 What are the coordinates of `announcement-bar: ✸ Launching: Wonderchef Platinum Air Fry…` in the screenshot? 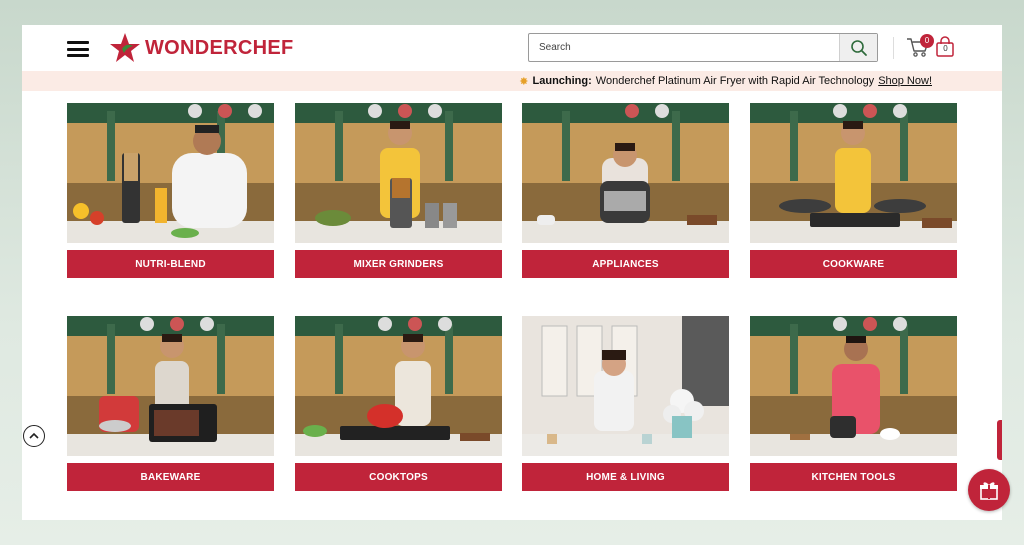 It's located at (512, 81).